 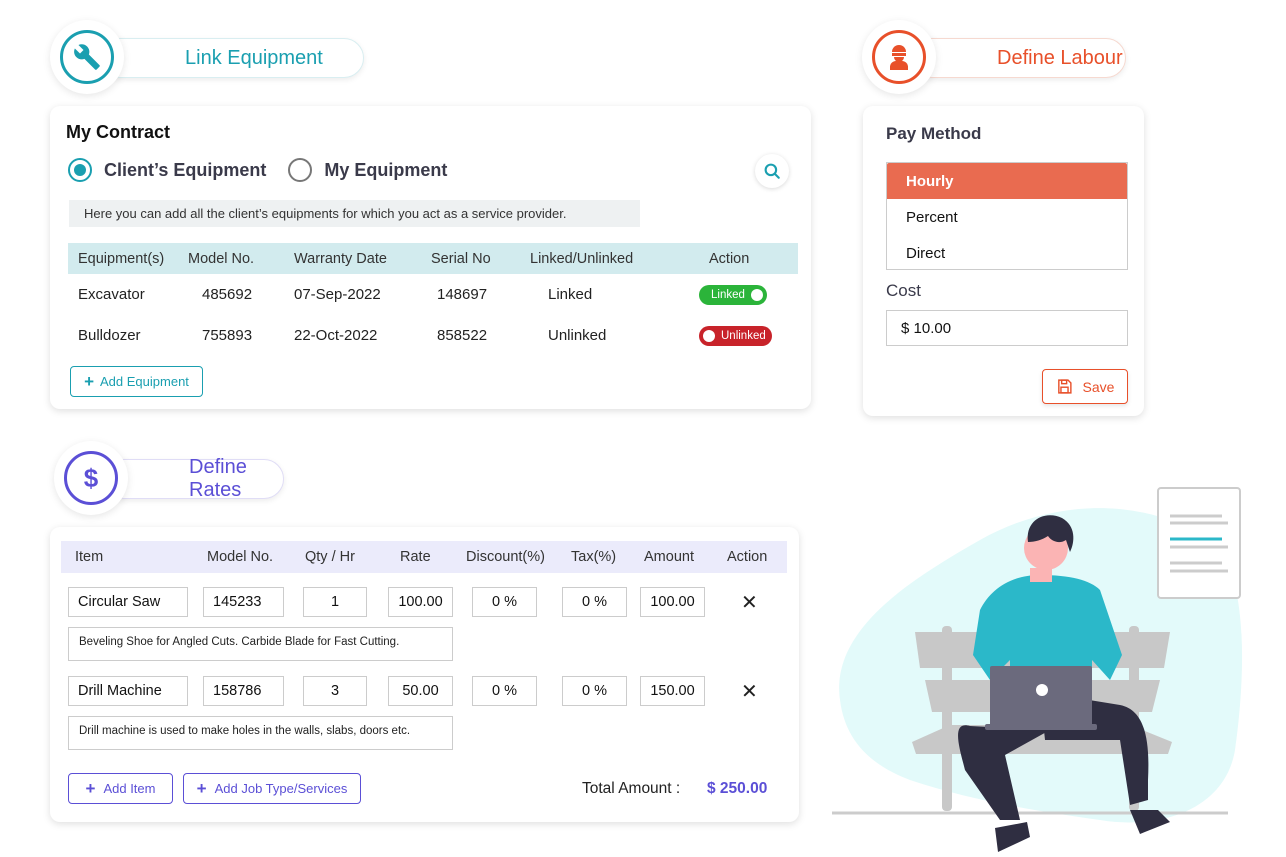 What do you see at coordinates (167, 170) in the screenshot?
I see `radio-clients-equipment: Client’s Equipment` at bounding box center [167, 170].